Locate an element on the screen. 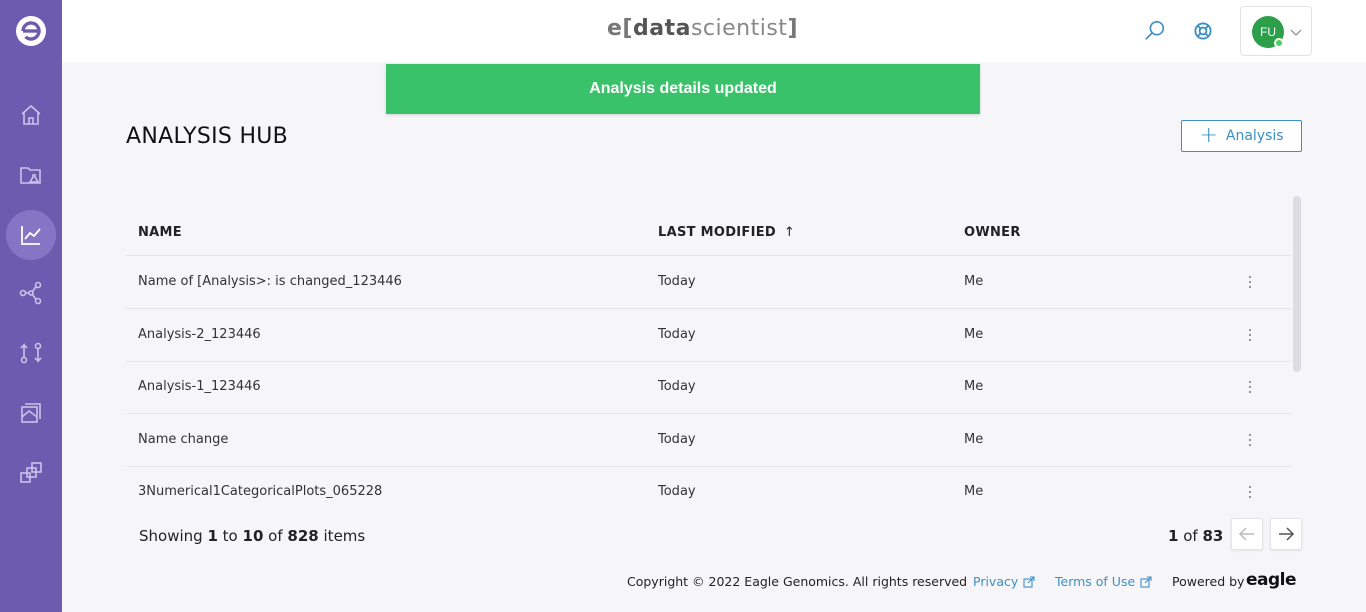 The width and height of the screenshot is (1366, 612). row-name: 3Numerical1CategoricalPlots_065228 is located at coordinates (260, 491).